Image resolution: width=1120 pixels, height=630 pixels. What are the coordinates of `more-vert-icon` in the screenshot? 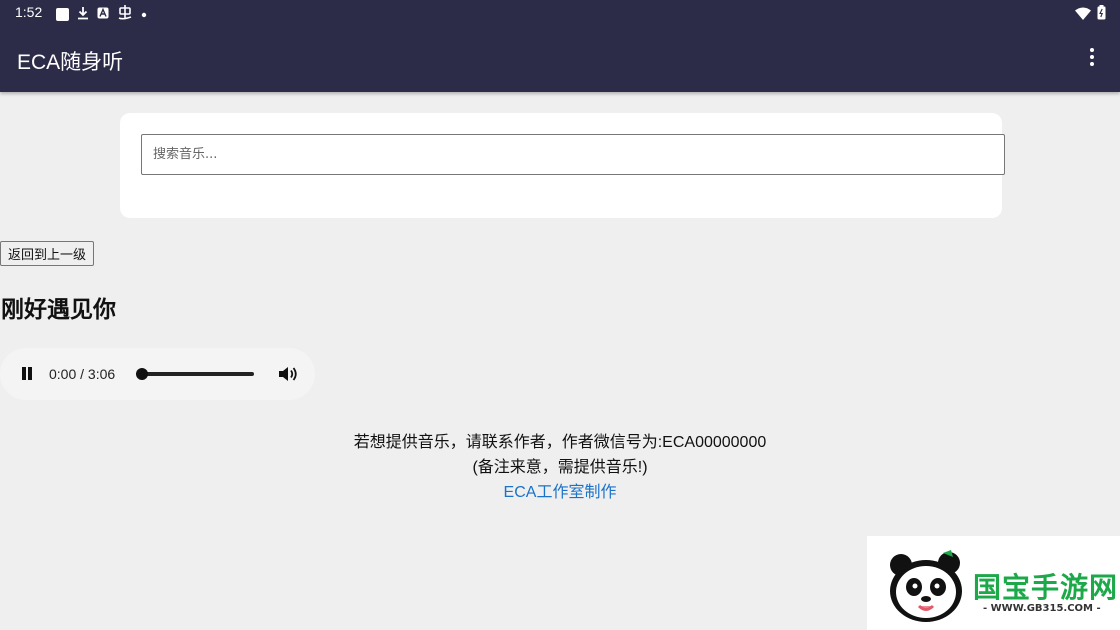 It's located at (1092, 57).